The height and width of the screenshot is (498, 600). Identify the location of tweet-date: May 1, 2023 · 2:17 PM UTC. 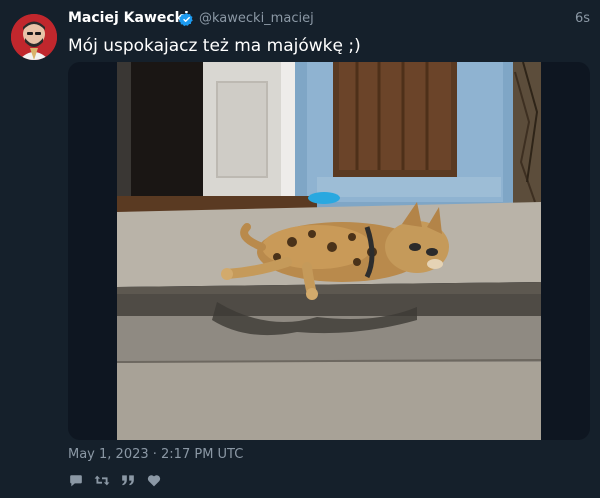
(155, 454).